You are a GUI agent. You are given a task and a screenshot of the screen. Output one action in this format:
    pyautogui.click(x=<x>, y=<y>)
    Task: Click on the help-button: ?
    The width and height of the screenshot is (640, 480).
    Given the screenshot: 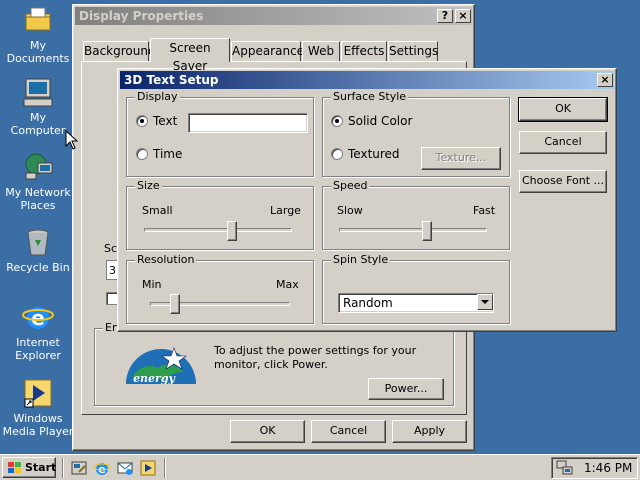 What is the action you would take?
    pyautogui.click(x=445, y=16)
    